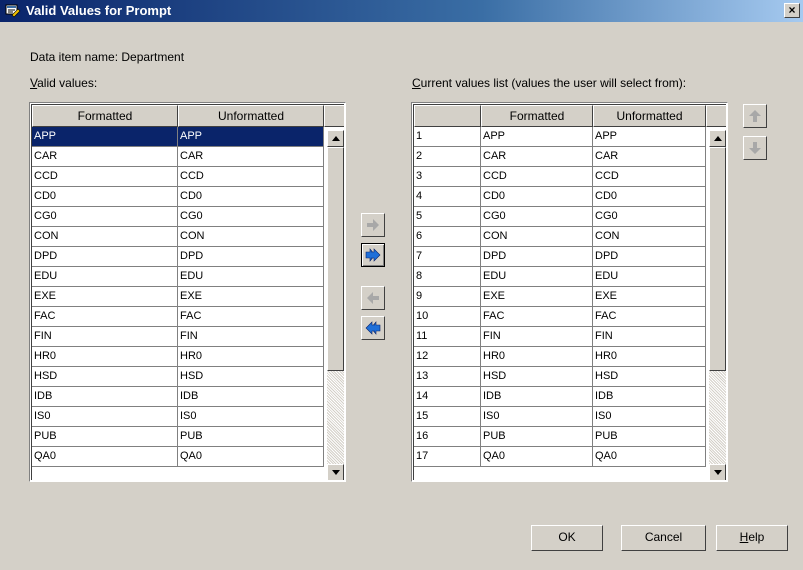  What do you see at coordinates (105, 257) in the screenshot?
I see `cell-formatted: DPD` at bounding box center [105, 257].